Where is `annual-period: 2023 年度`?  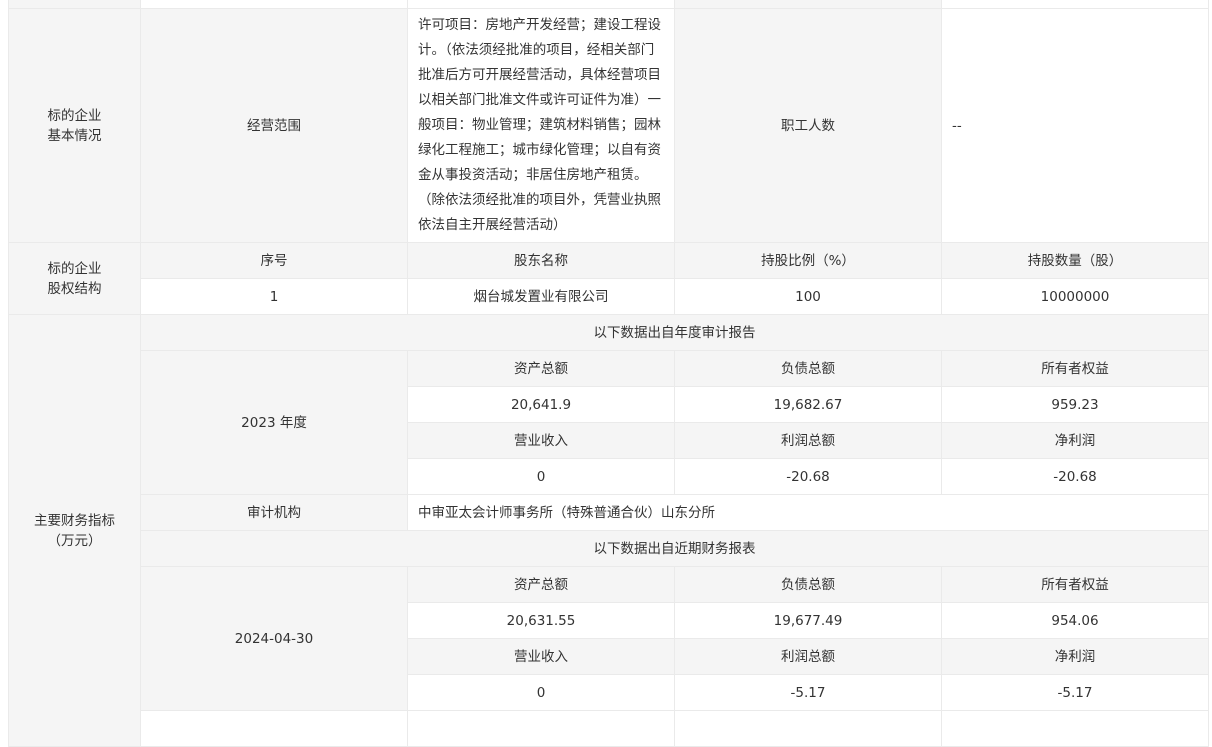
annual-period: 2023 年度 is located at coordinates (274, 422).